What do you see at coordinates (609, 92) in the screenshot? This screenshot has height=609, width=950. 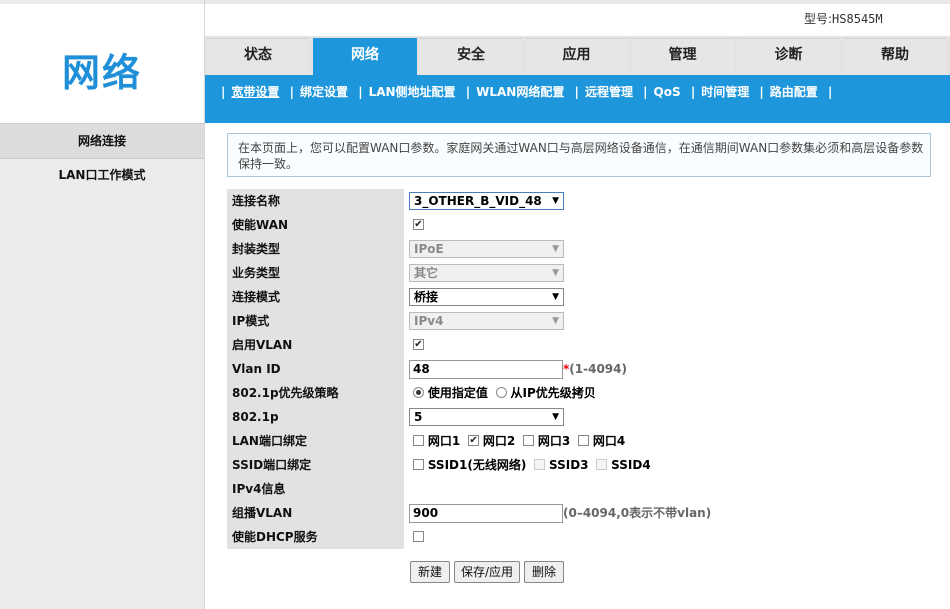 I see `subnav-remote-management: 远程管理` at bounding box center [609, 92].